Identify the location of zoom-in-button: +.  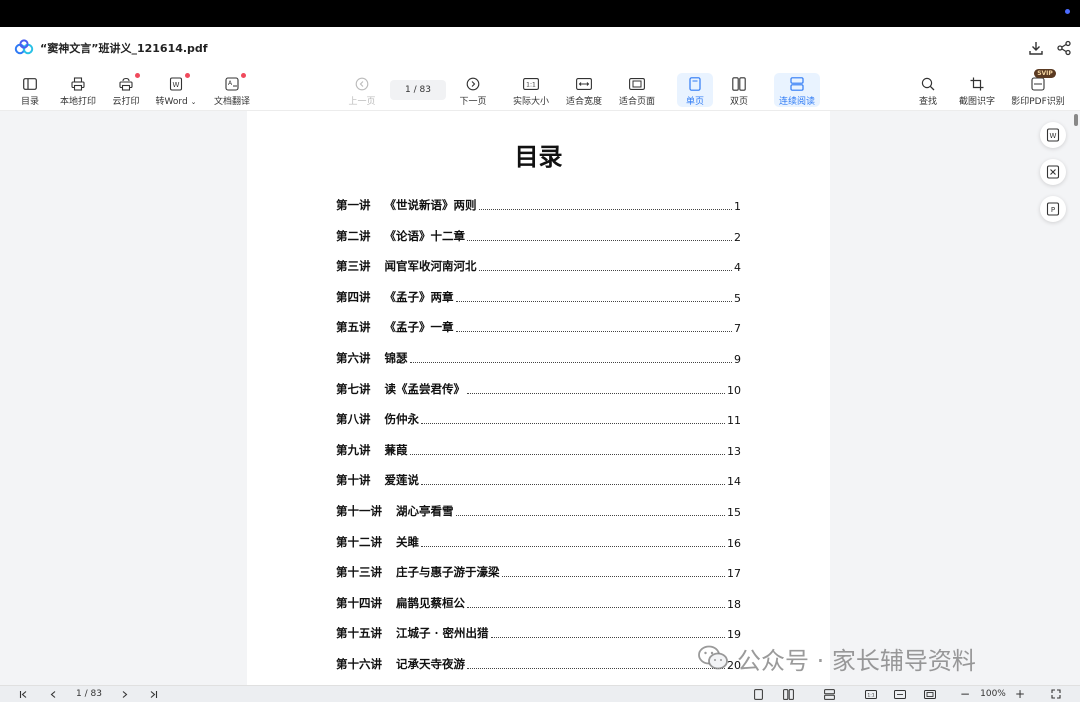
(1020, 694).